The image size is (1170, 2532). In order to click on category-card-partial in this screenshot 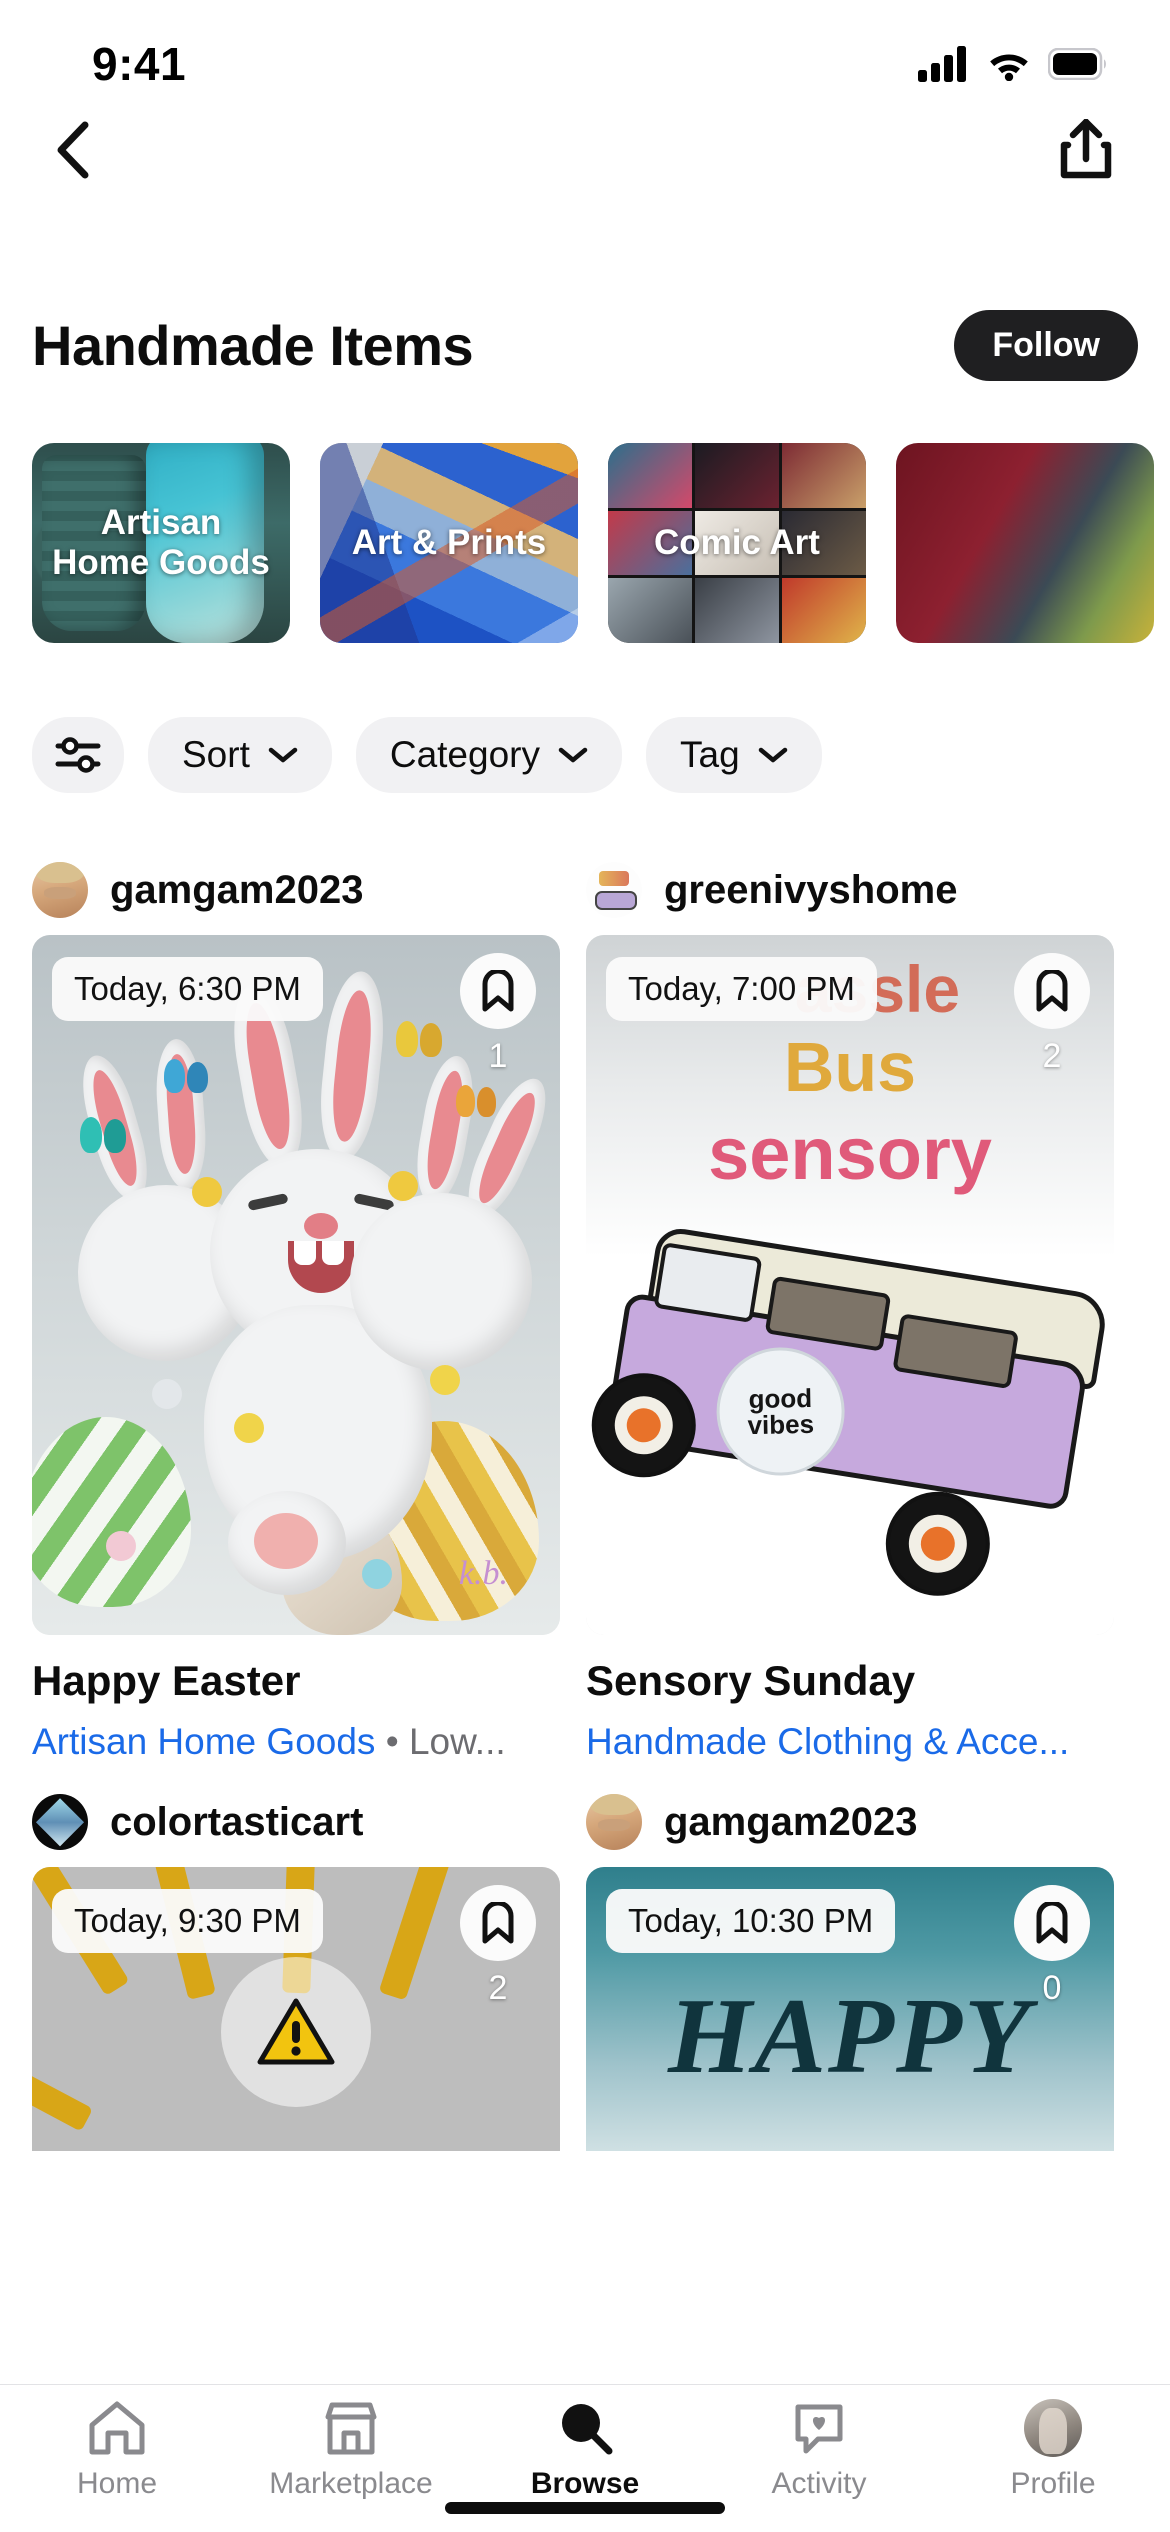, I will do `click(1025, 543)`.